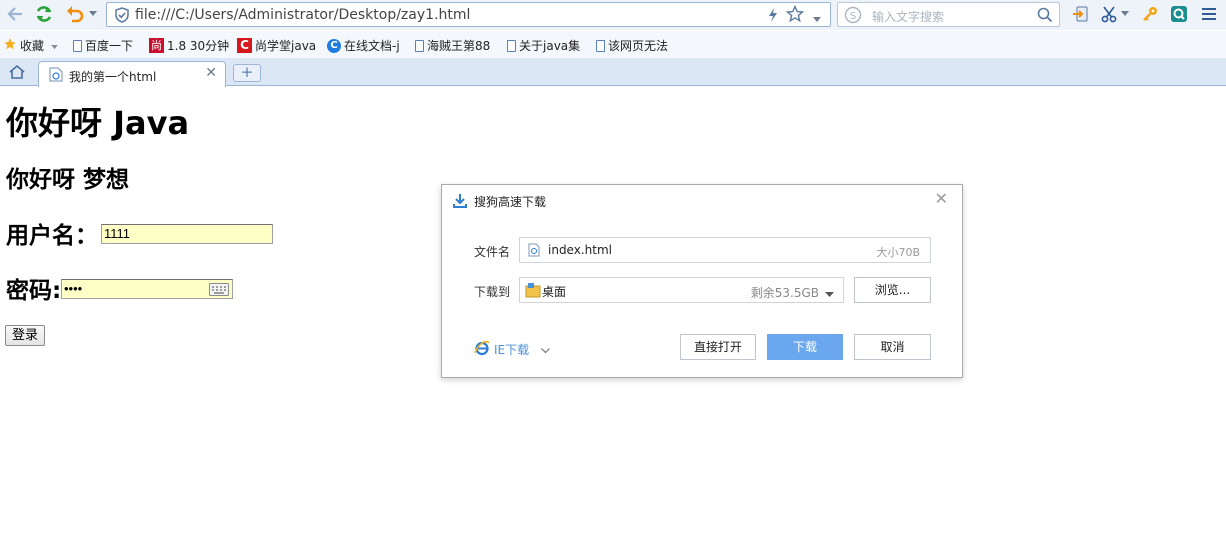  I want to click on password-input: ••••, so click(147, 289).